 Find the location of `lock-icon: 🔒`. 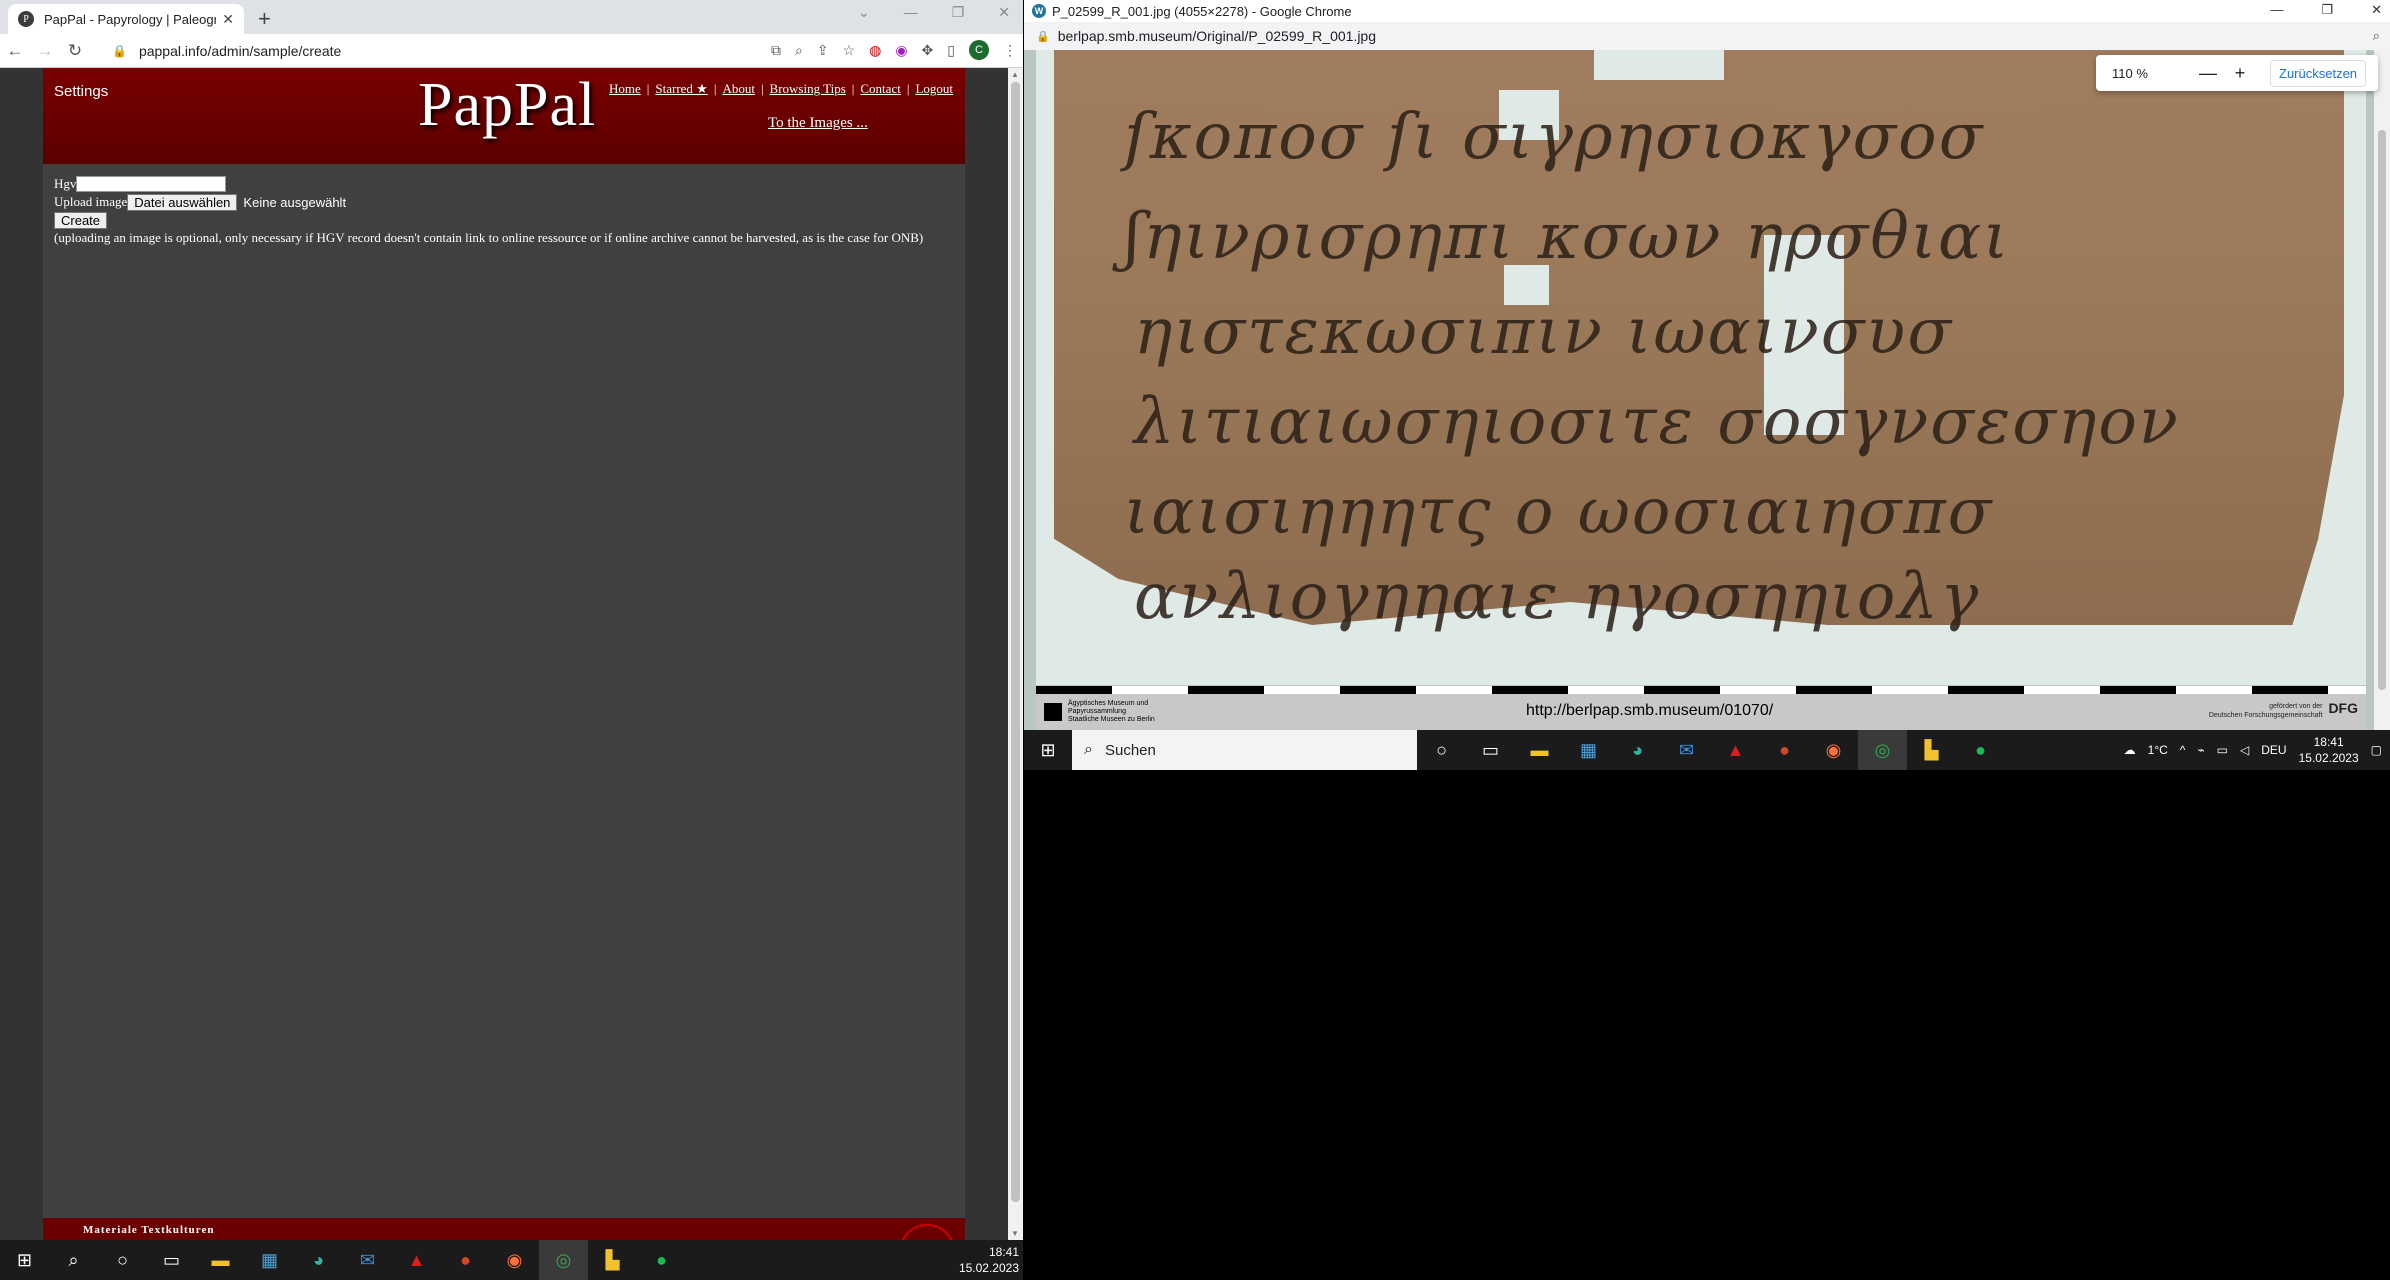

lock-icon: 🔒 is located at coordinates (1043, 36).